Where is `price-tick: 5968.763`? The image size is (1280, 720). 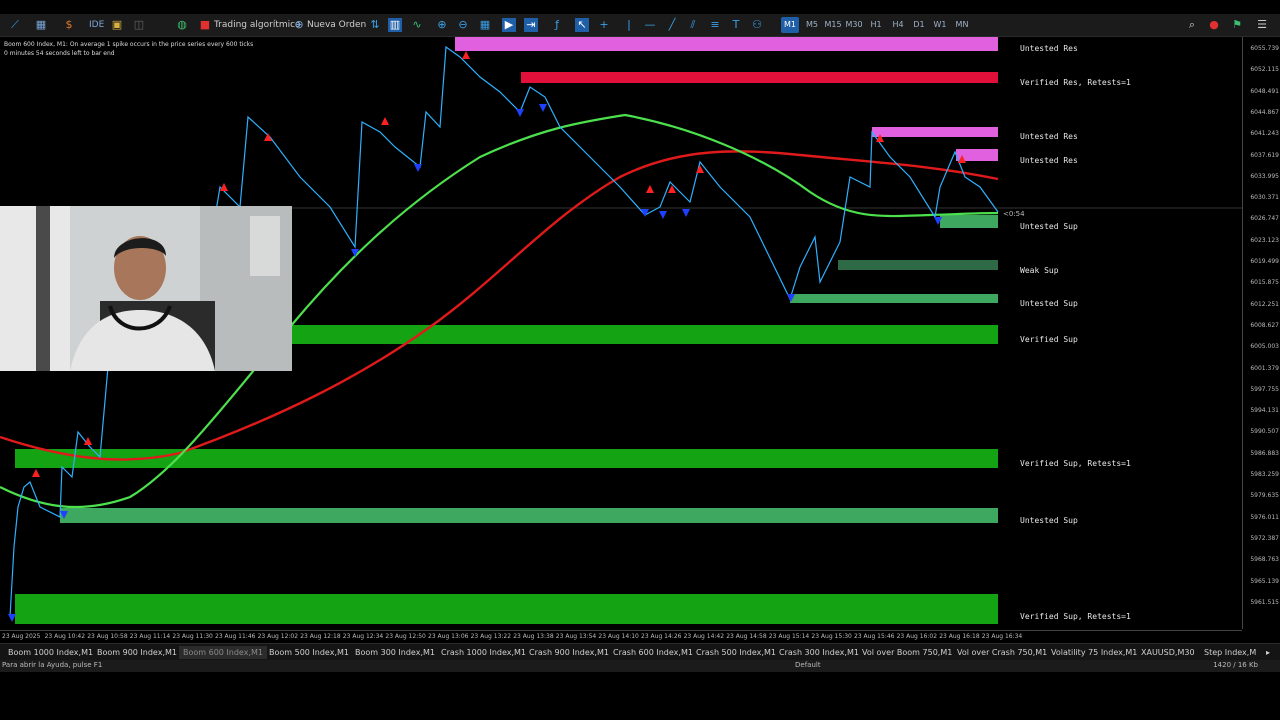
price-tick: 5968.763 is located at coordinates (1264, 560).